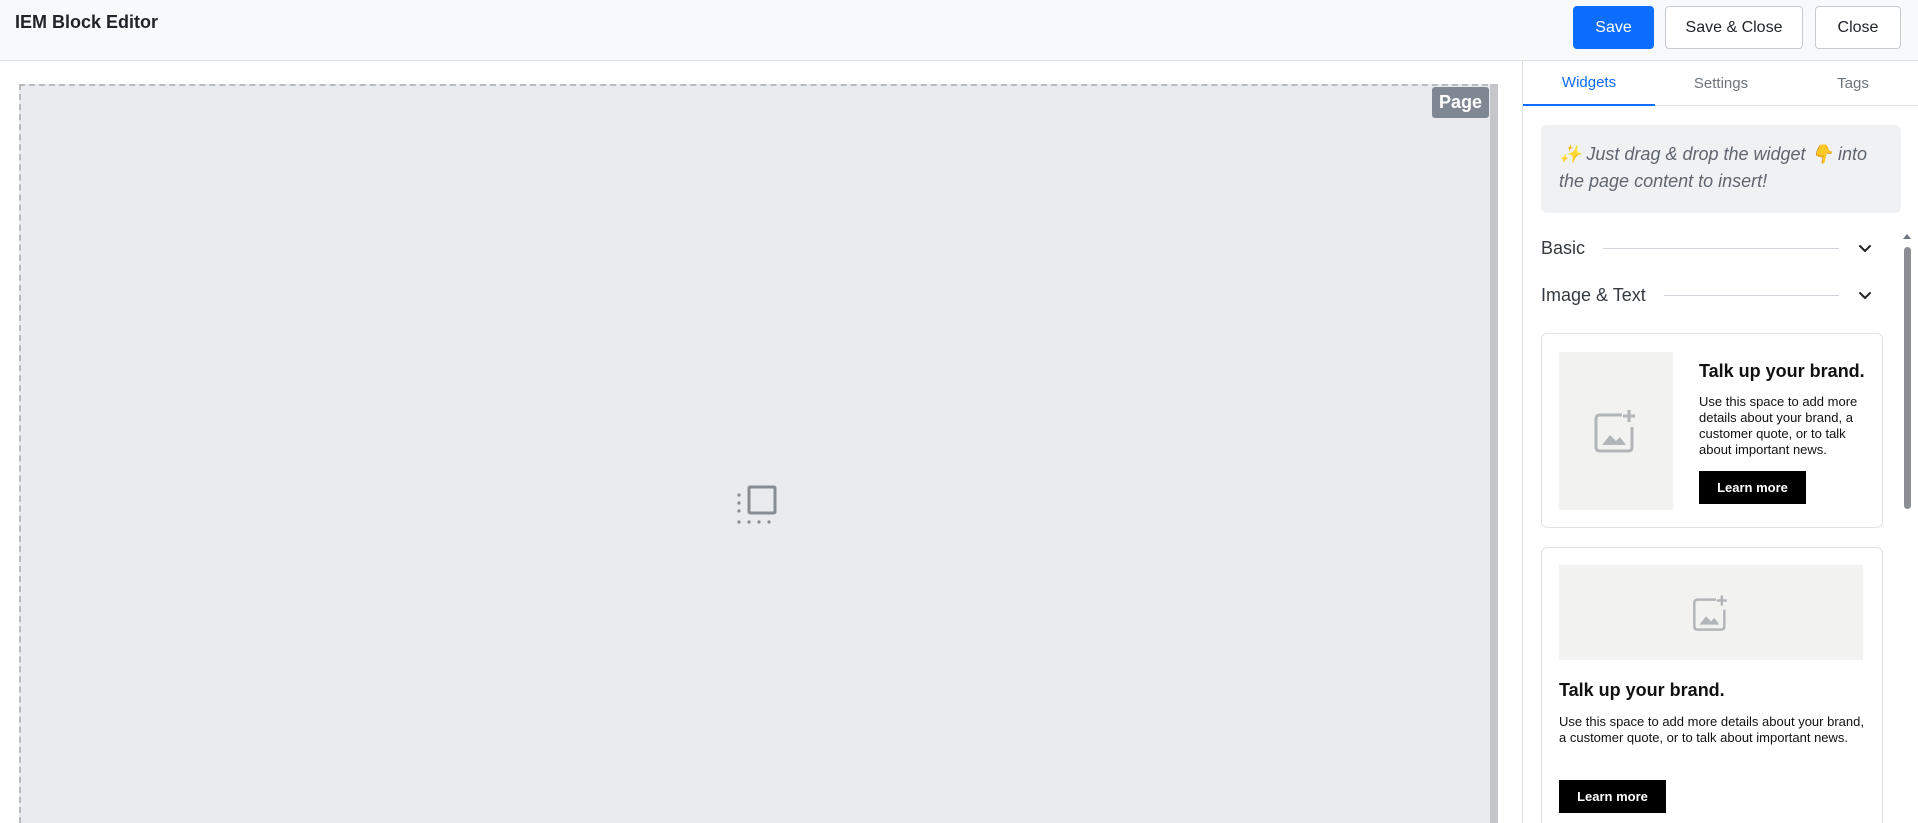 Image resolution: width=1918 pixels, height=823 pixels. What do you see at coordinates (1734, 27) in the screenshot?
I see `save-and-close-button: Save & Close` at bounding box center [1734, 27].